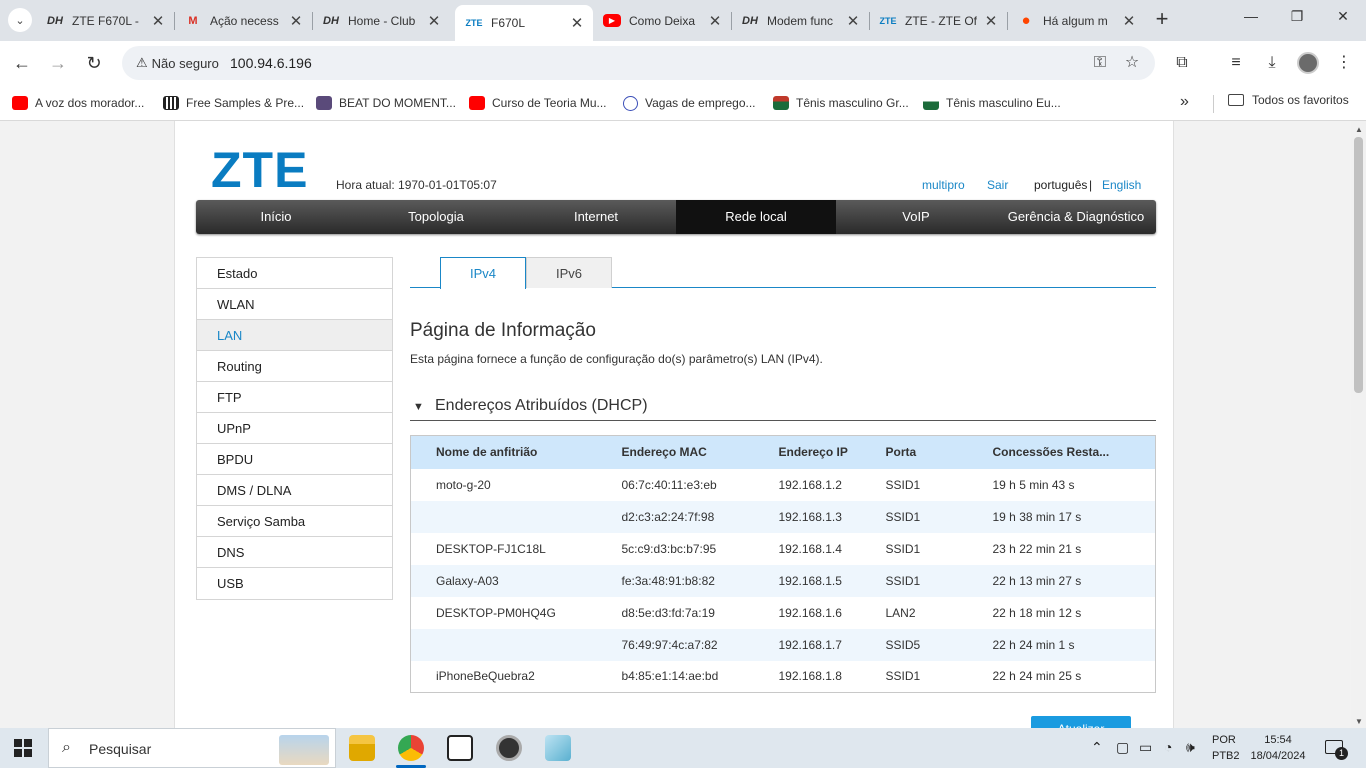 The width and height of the screenshot is (1366, 768). What do you see at coordinates (66, 747) in the screenshot?
I see `search-icon: ⌕` at bounding box center [66, 747].